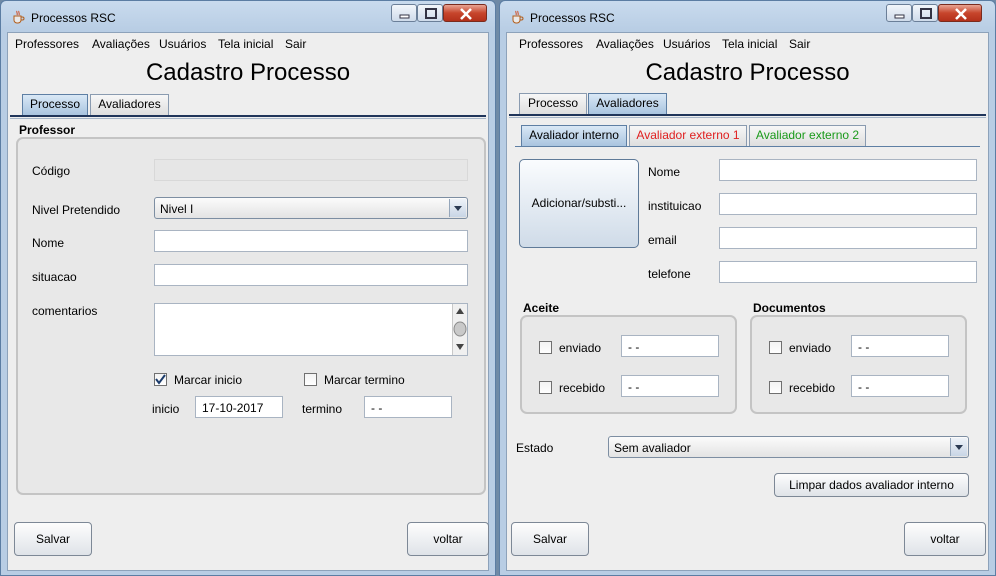  I want to click on aceite-recebido-checkbox, so click(545, 387).